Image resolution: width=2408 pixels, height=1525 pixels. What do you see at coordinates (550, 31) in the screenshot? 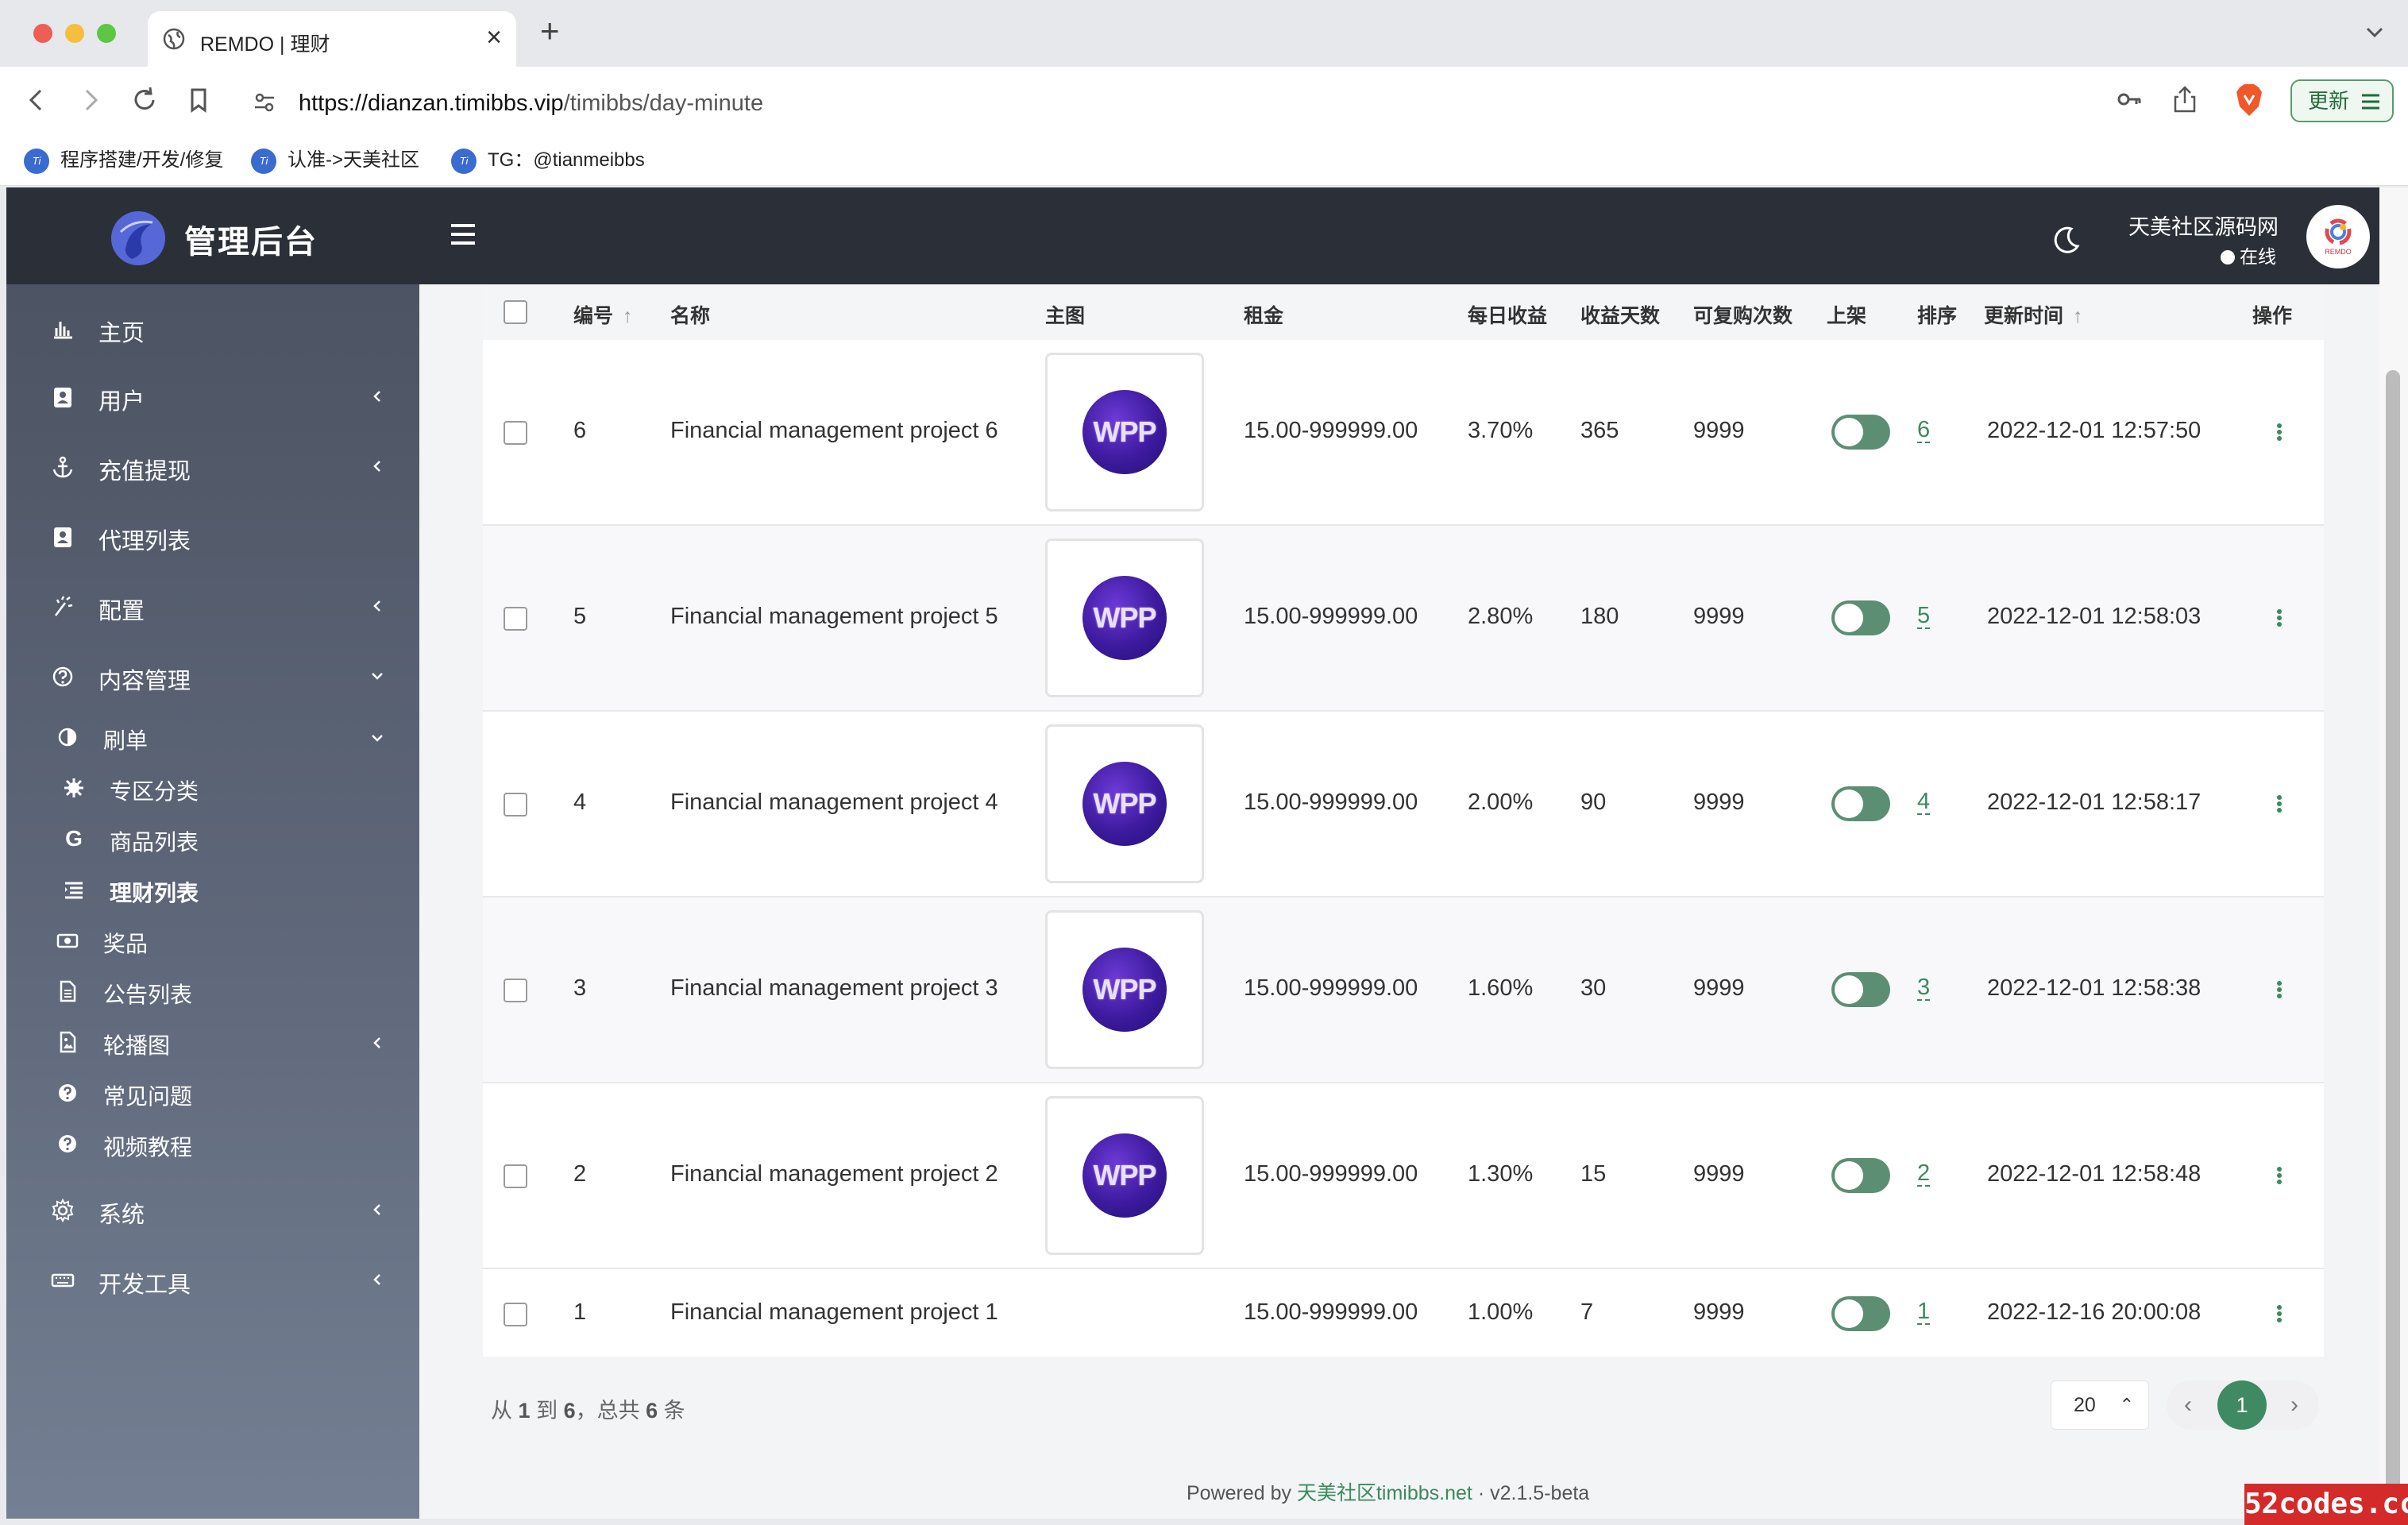
I see `new-tab-button: +` at bounding box center [550, 31].